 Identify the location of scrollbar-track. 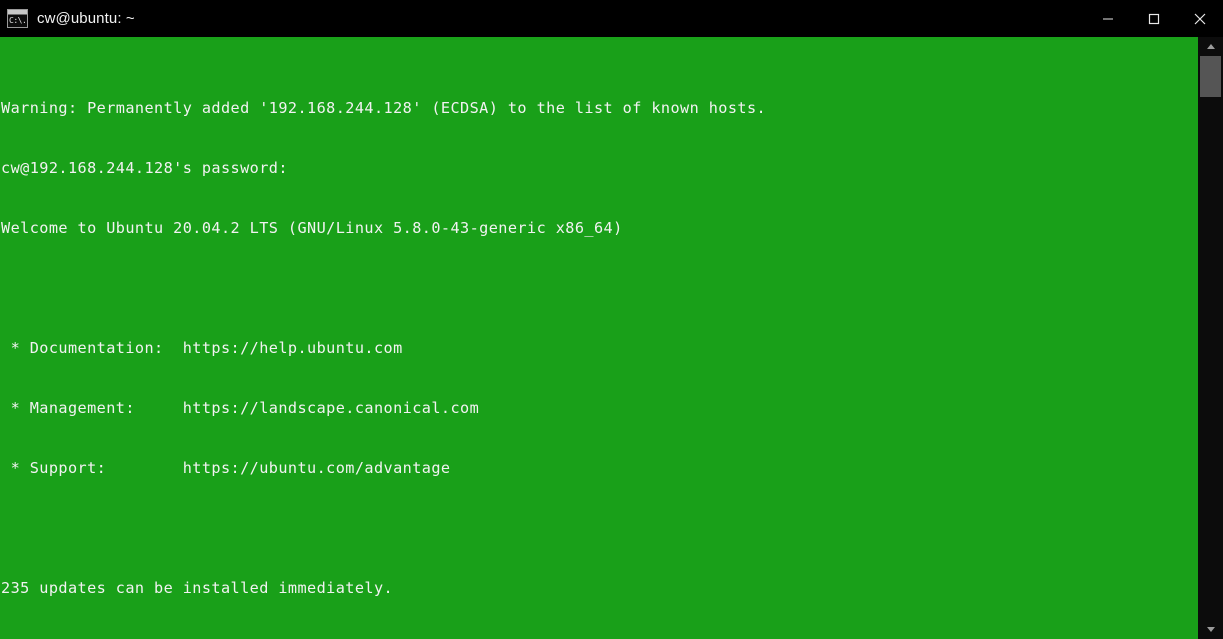
(1210, 338).